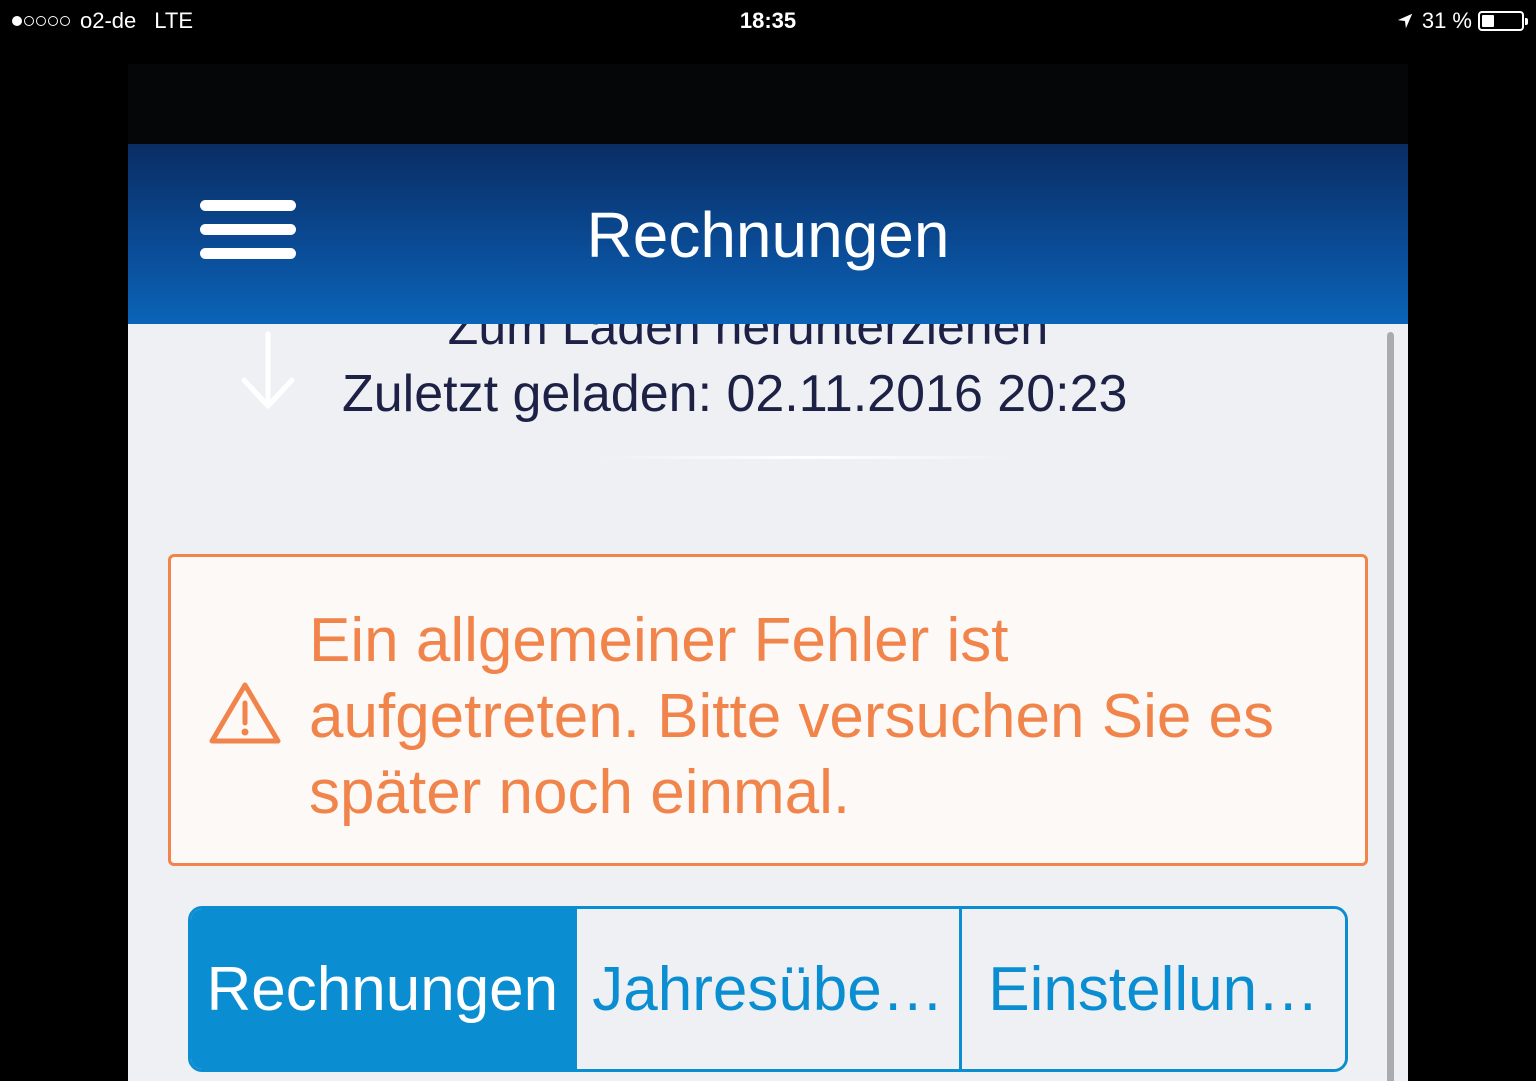 The width and height of the screenshot is (1536, 1081). I want to click on nav-bar: Rechnungen, so click(768, 234).